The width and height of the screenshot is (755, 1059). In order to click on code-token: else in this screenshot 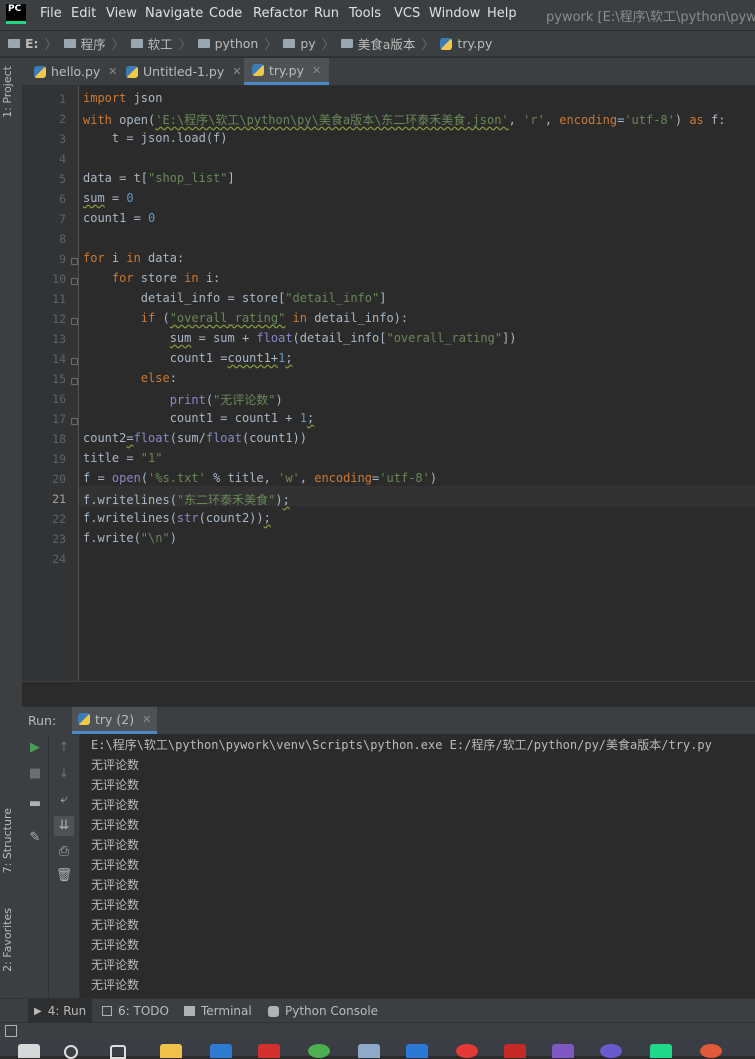, I will do `click(126, 378)`.